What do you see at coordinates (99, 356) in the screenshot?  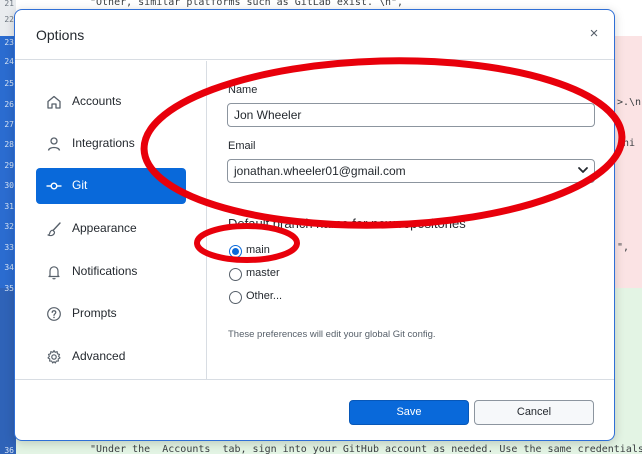 I see `sidebar-item-label: Advanced` at bounding box center [99, 356].